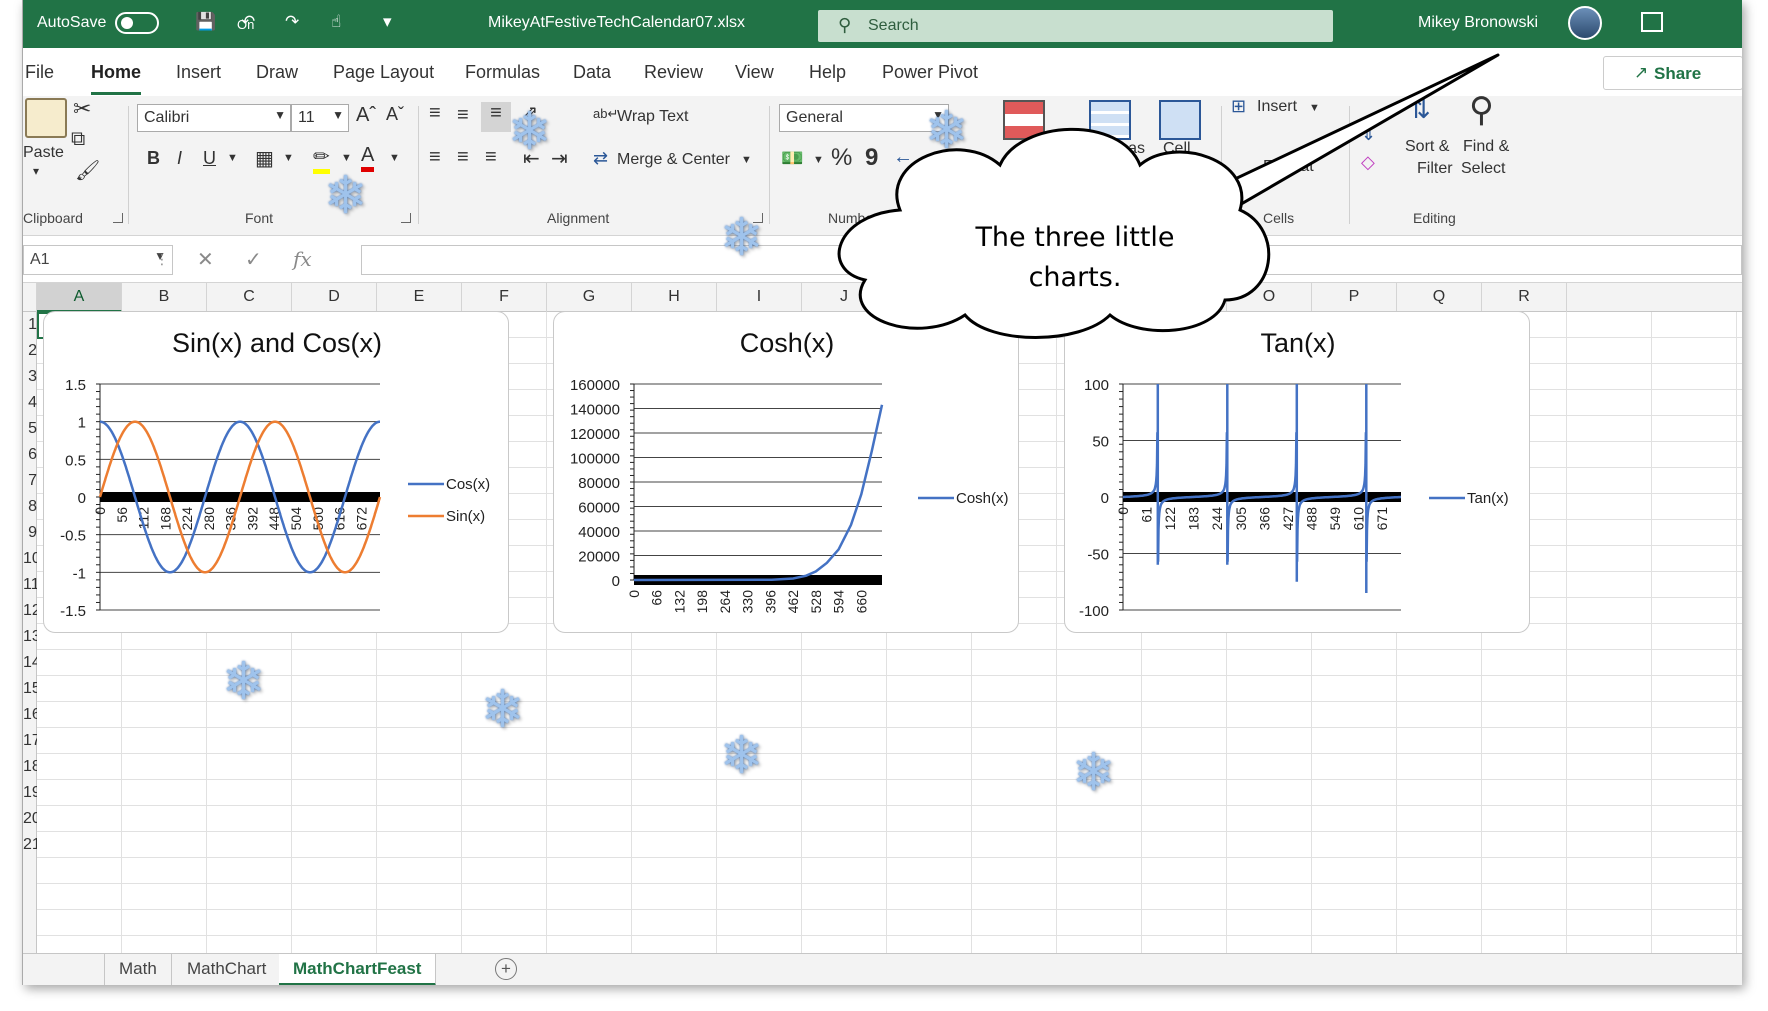  Describe the element at coordinates (419, 297) in the screenshot. I see `column-header: E` at that location.